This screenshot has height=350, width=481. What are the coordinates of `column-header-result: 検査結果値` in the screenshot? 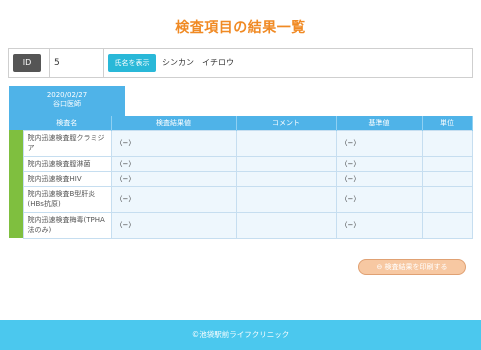 It's located at (174, 123).